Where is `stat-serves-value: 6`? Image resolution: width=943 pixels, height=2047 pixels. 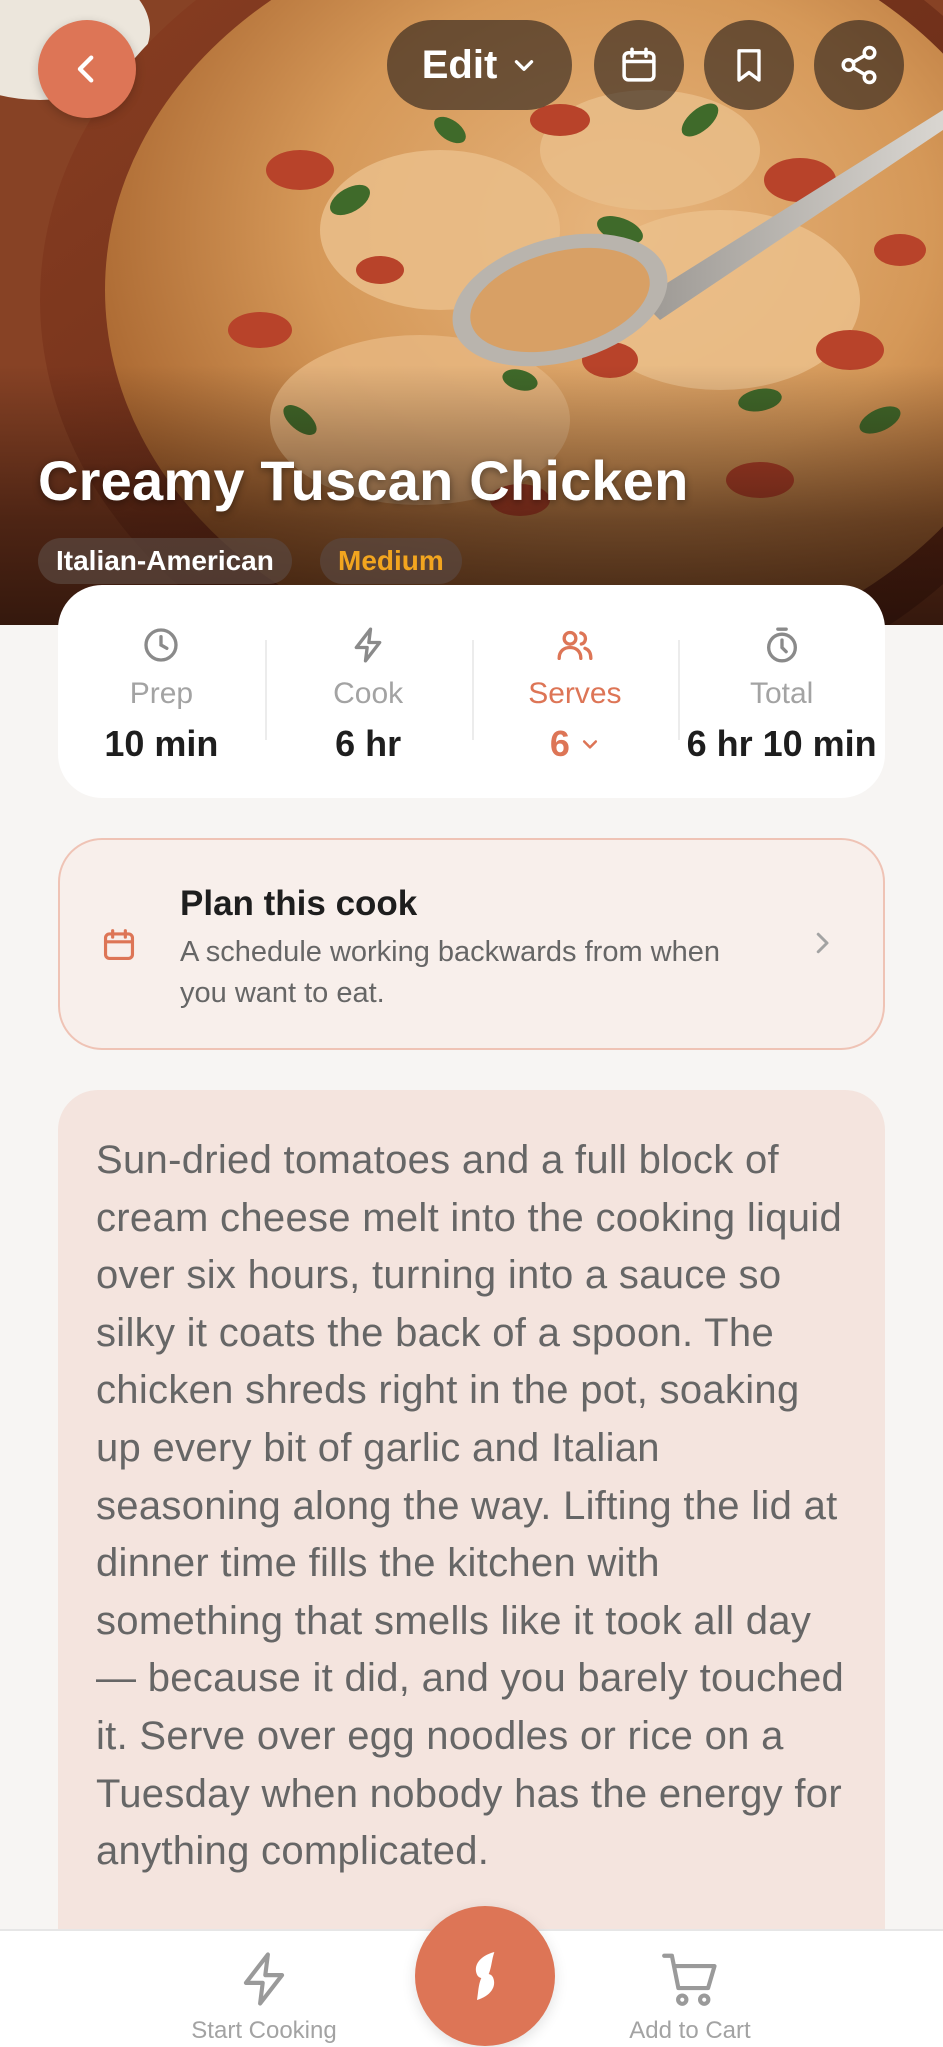 stat-serves-value: 6 is located at coordinates (559, 743).